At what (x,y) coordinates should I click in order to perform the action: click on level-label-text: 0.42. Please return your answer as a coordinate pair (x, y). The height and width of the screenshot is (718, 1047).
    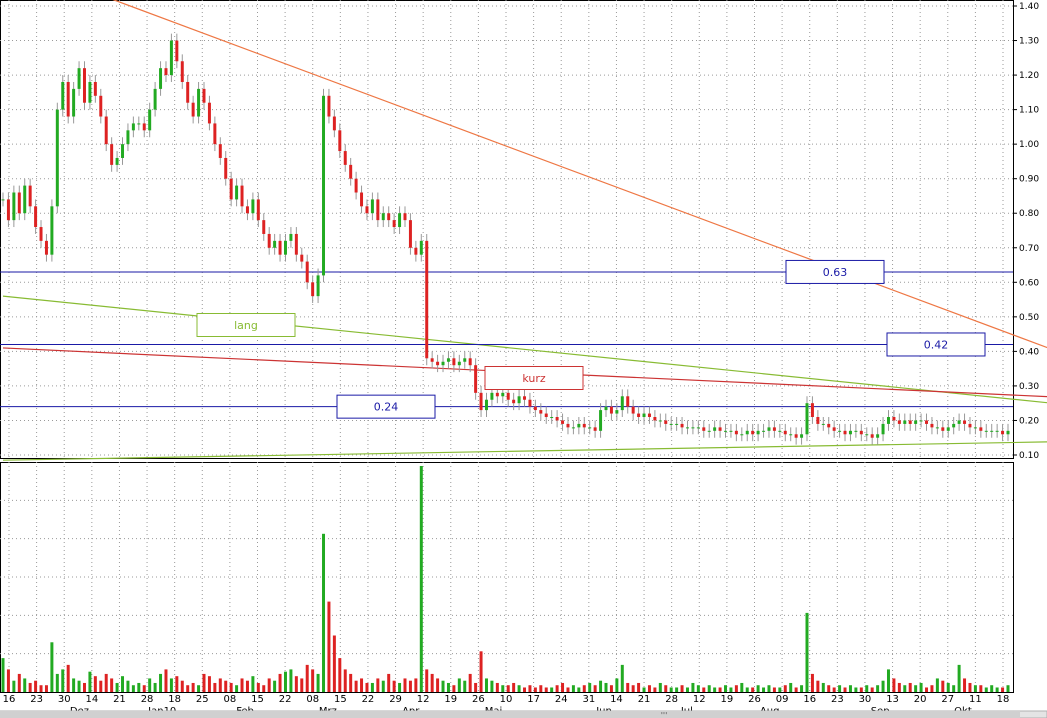
    Looking at the image, I should click on (936, 344).